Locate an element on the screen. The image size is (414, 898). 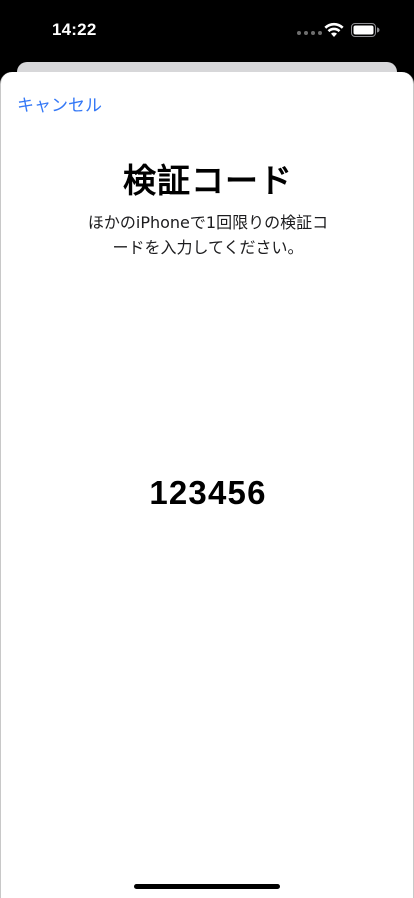
page-title: 検証コード is located at coordinates (208, 180).